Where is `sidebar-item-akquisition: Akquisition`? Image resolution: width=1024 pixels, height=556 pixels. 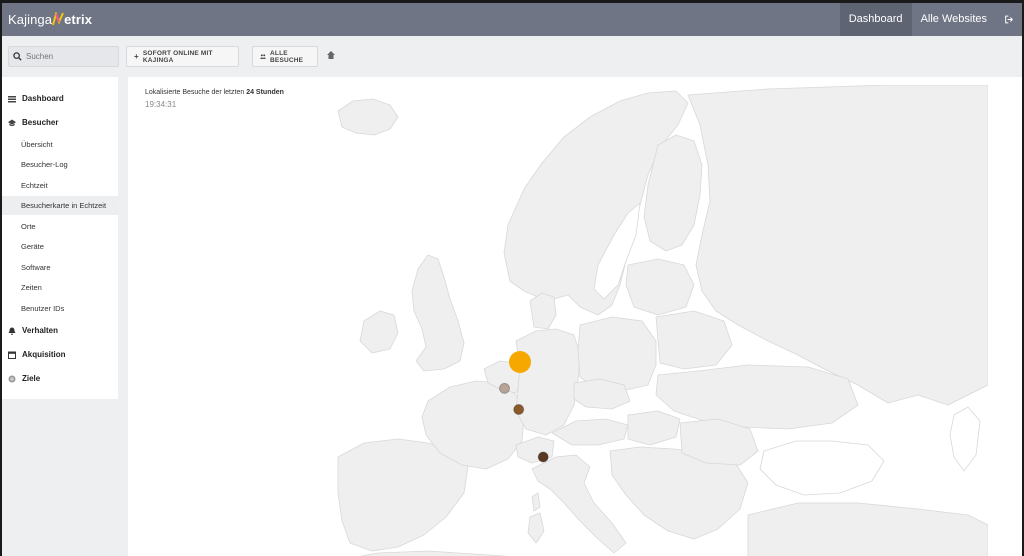
sidebar-item-akquisition: Akquisition is located at coordinates (60, 354).